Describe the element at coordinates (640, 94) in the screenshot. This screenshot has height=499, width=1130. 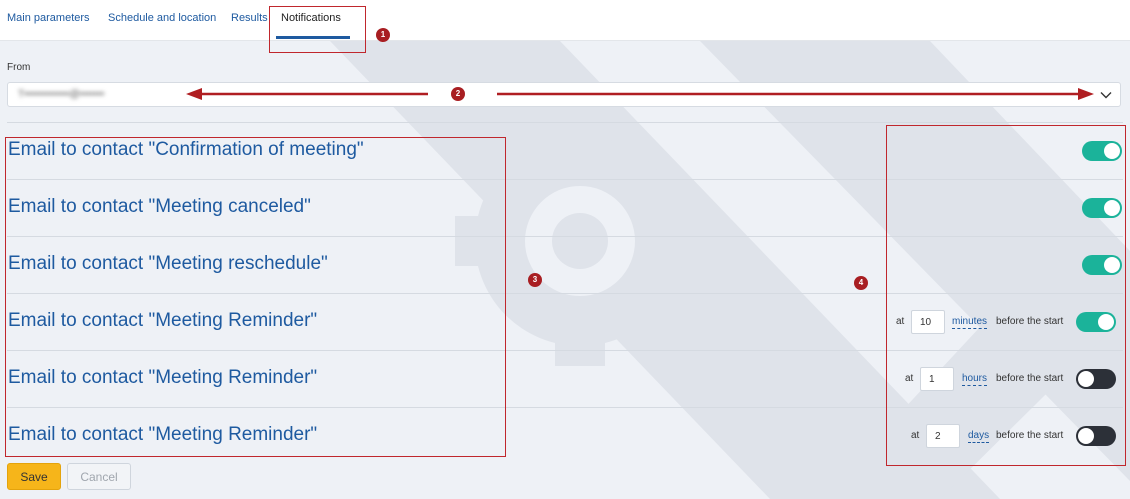
I see `annotation-arrows` at that location.